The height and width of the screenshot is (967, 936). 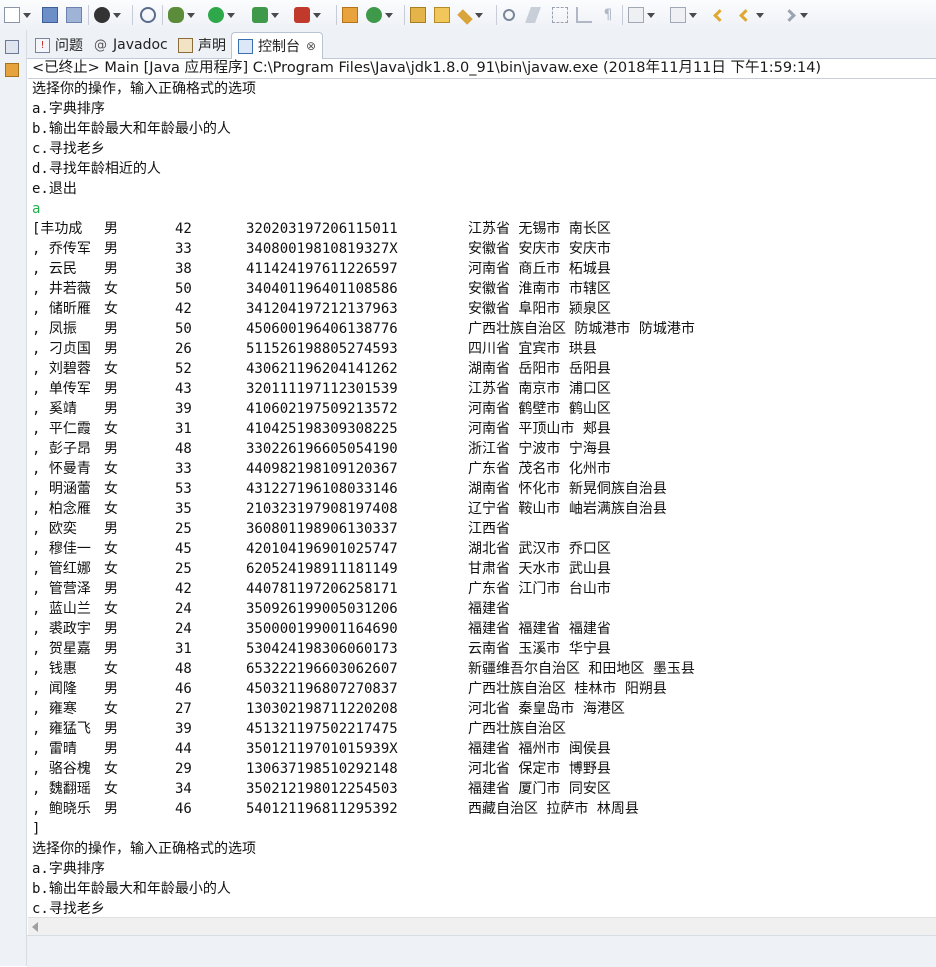 What do you see at coordinates (183, 269) in the screenshot?
I see `person-age: 38` at bounding box center [183, 269].